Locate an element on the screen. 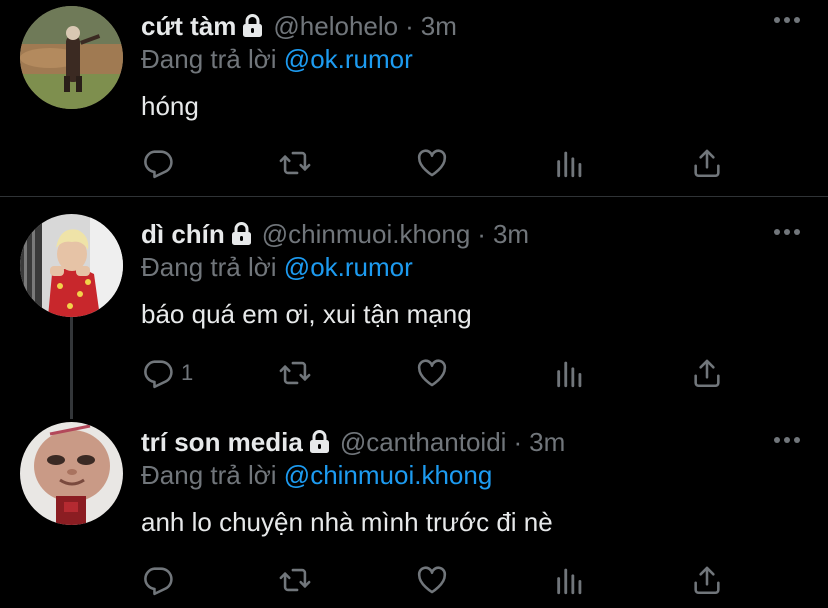 The height and width of the screenshot is (608, 828). display-name: dì chín is located at coordinates (183, 234).